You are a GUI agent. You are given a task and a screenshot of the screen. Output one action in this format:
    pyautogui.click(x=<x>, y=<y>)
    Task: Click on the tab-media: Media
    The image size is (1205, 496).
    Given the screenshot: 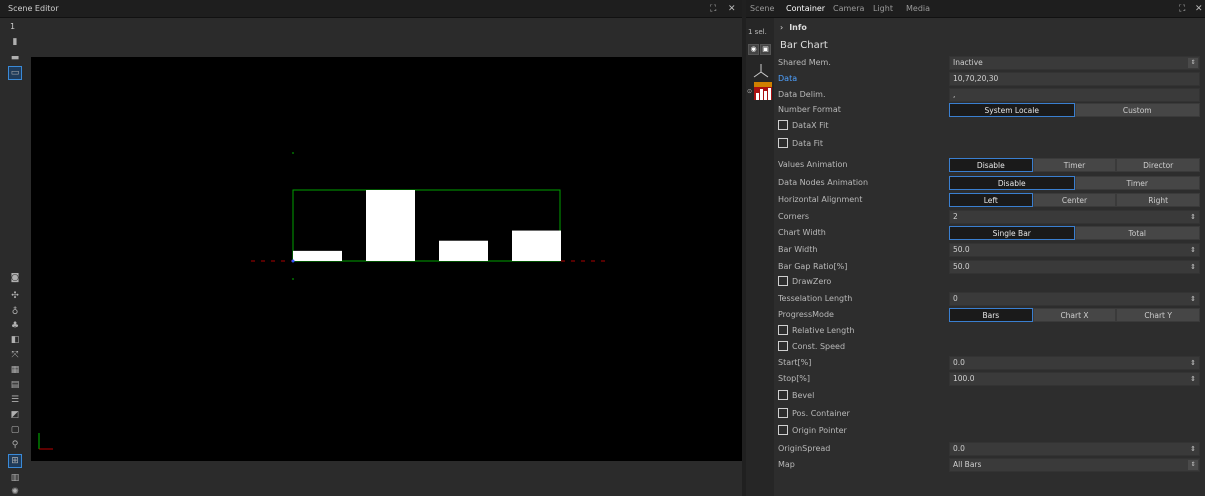 What is the action you would take?
    pyautogui.click(x=918, y=9)
    